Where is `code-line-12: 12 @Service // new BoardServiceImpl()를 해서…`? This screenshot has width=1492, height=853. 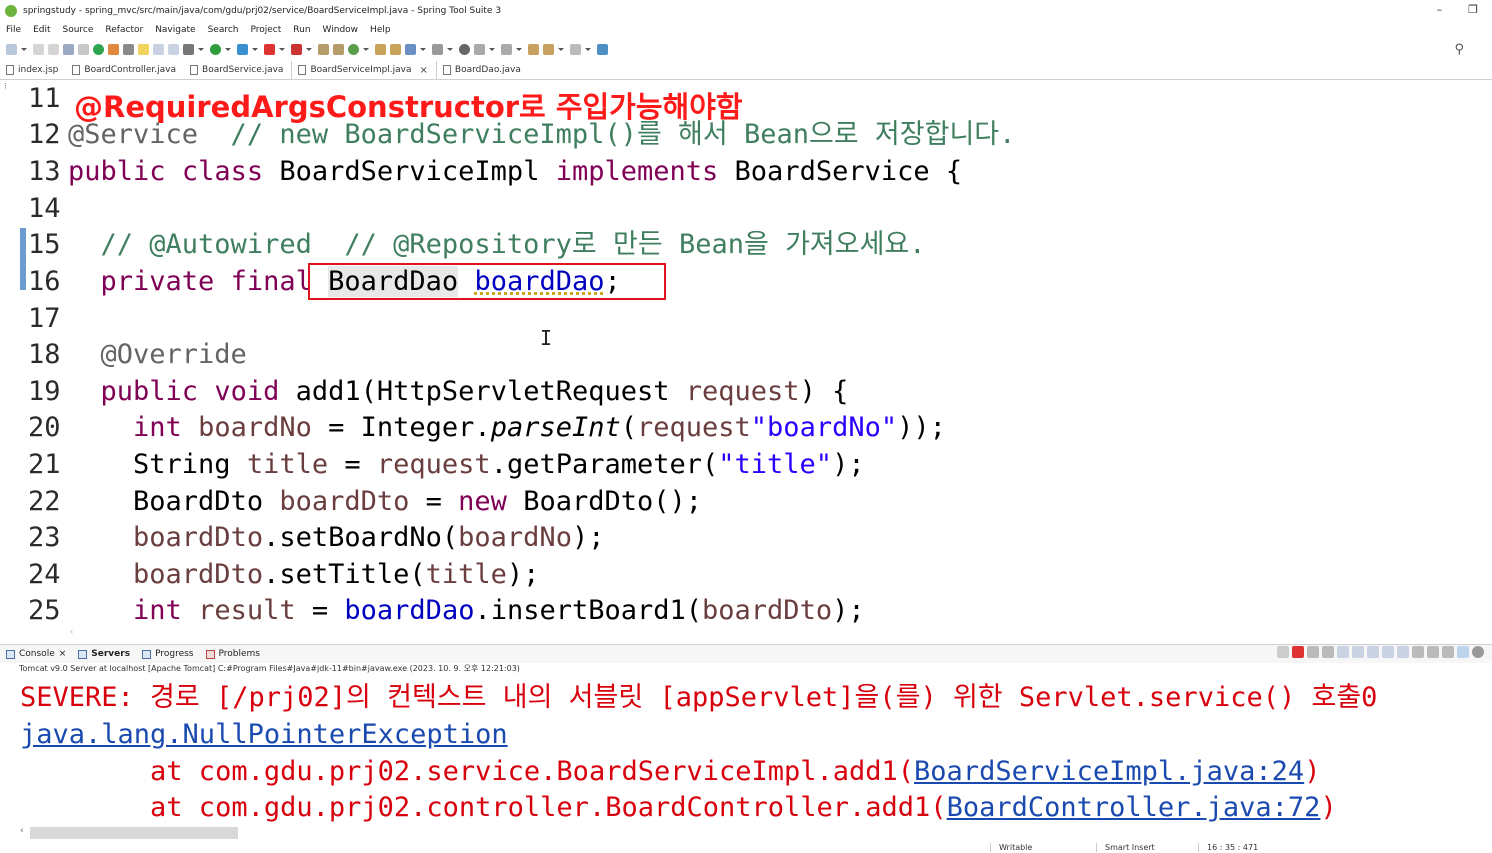 code-line-12: 12 @Service // new BoardServiceImpl()를 해서… is located at coordinates (521, 134).